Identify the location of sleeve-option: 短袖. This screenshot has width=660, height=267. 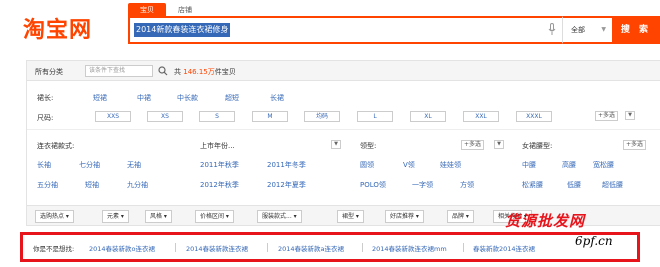
(92, 185).